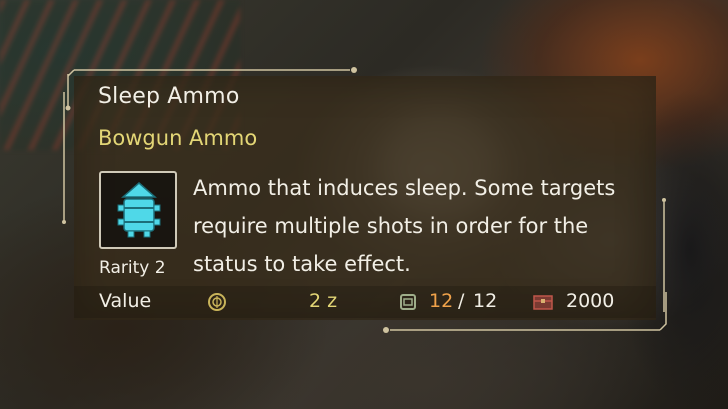  Describe the element at coordinates (408, 302) in the screenshot. I see `item-pouch-icon` at that location.